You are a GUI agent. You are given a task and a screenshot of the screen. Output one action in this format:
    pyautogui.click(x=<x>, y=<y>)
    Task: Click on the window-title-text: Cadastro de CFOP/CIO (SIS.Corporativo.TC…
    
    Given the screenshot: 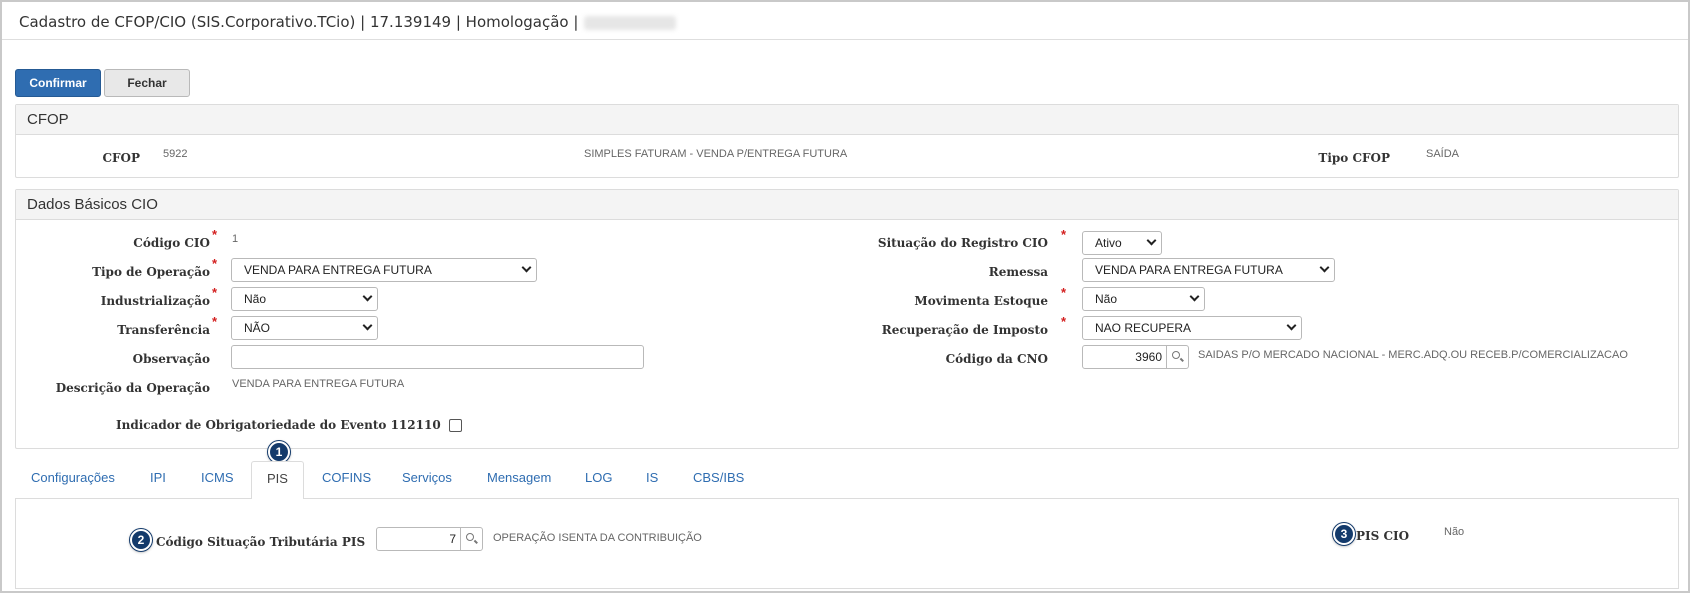 What is the action you would take?
    pyautogui.click(x=299, y=22)
    